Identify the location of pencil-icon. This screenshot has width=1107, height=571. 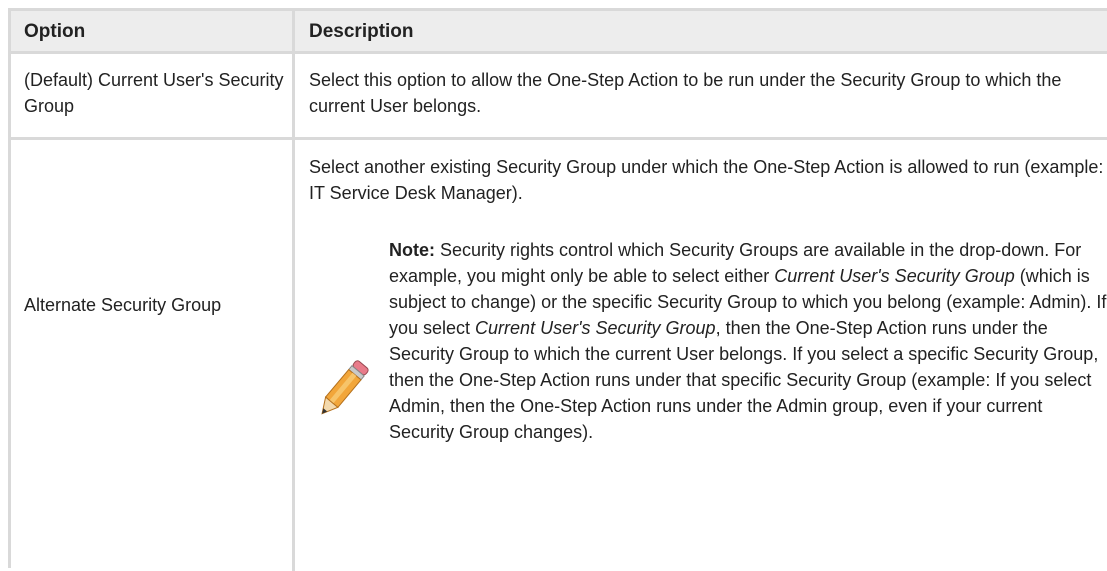
(345, 387).